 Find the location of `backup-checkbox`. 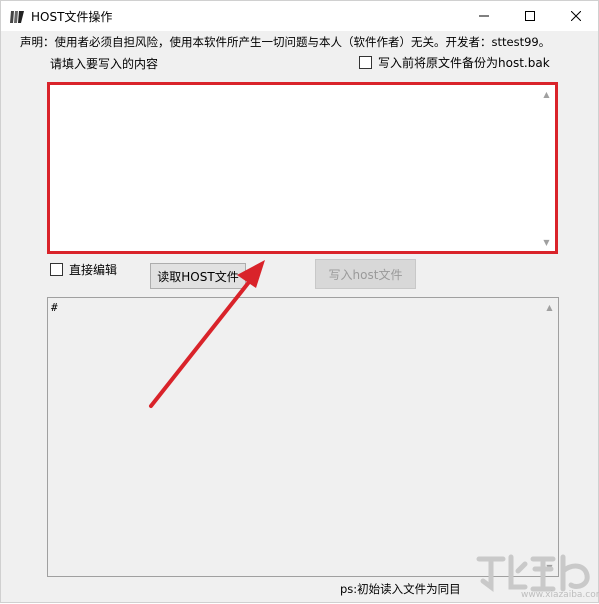

backup-checkbox is located at coordinates (365, 62).